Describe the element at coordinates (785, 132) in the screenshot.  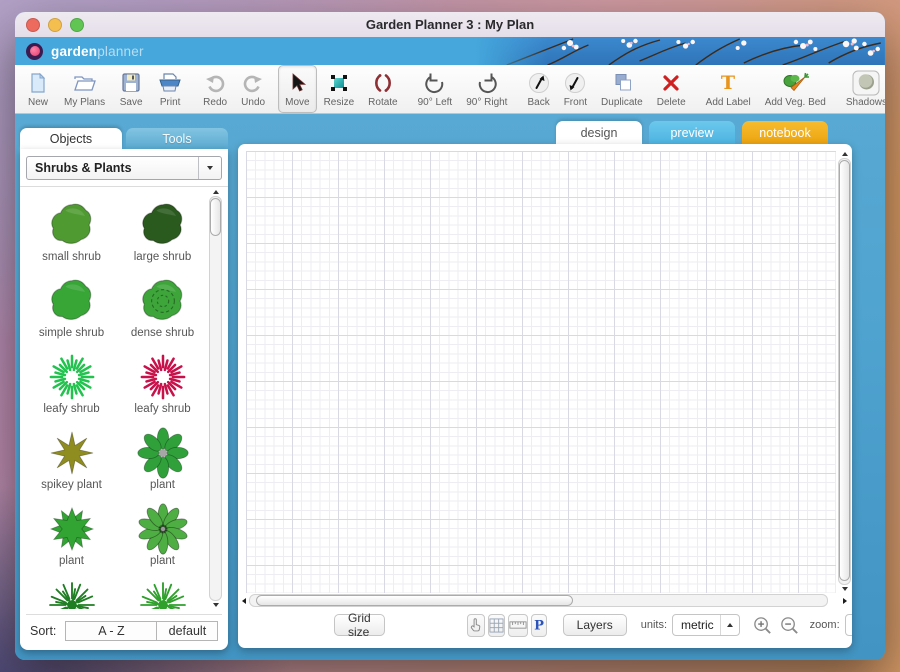
I see `tab-notebook: notebook` at that location.